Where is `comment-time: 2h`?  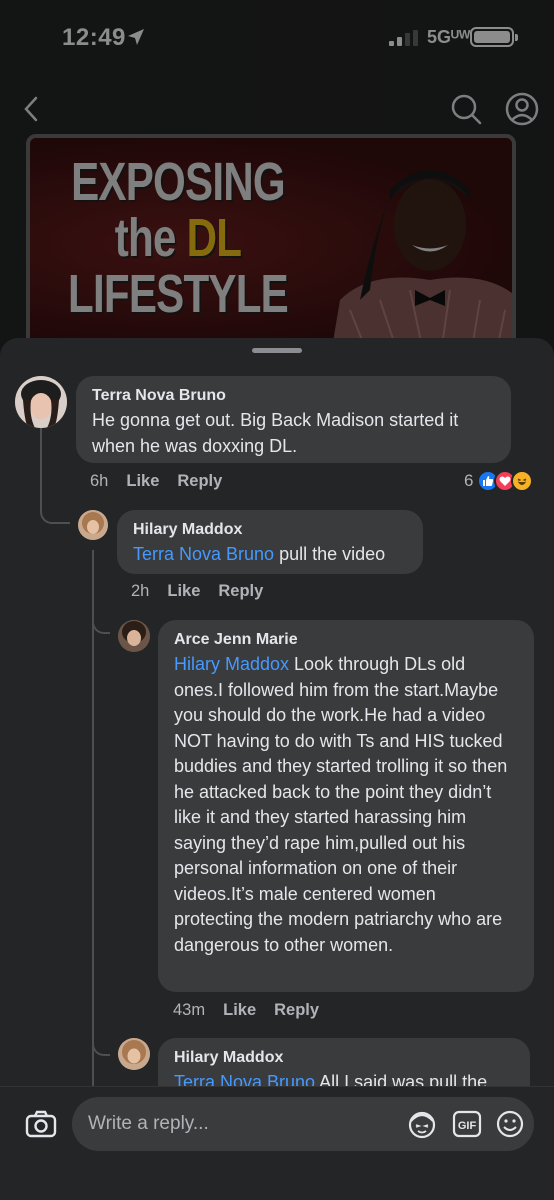
comment-time: 2h is located at coordinates (140, 591).